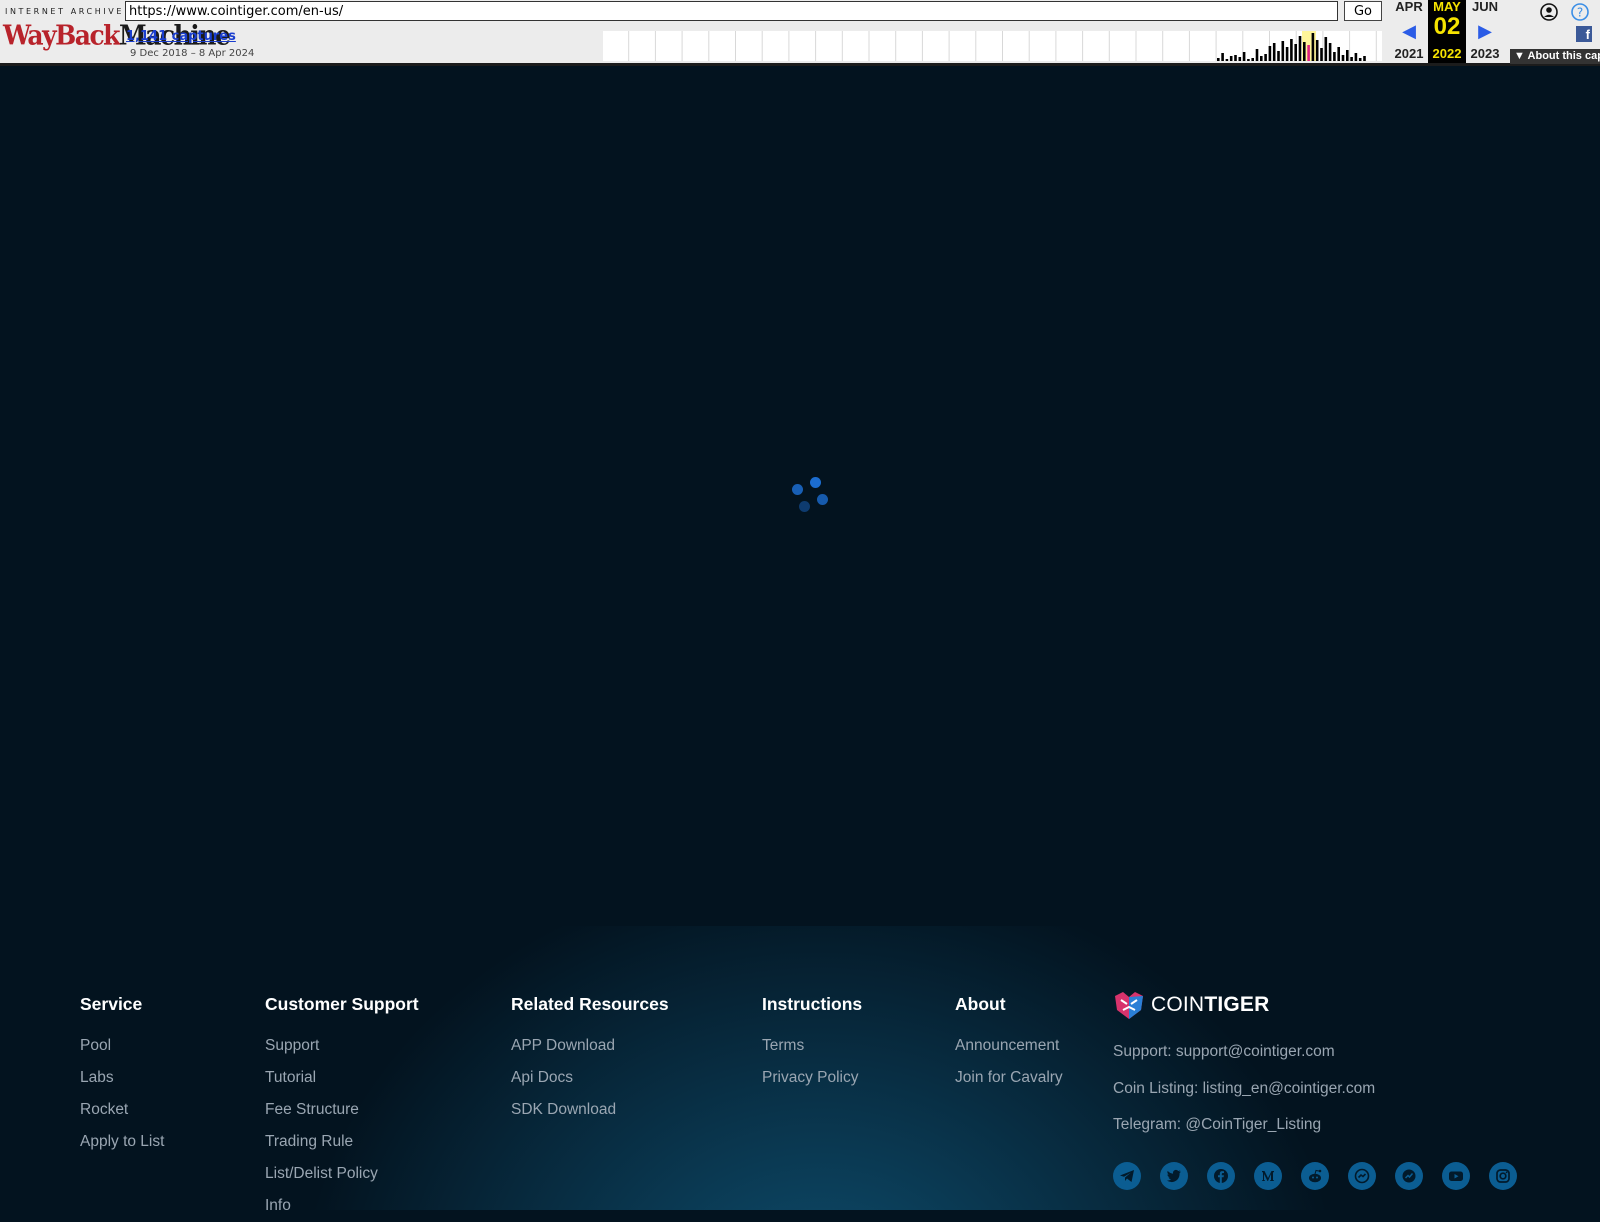 The width and height of the screenshot is (1600, 1222). I want to click on footer-link-api-docs: Api Docs, so click(590, 1078).